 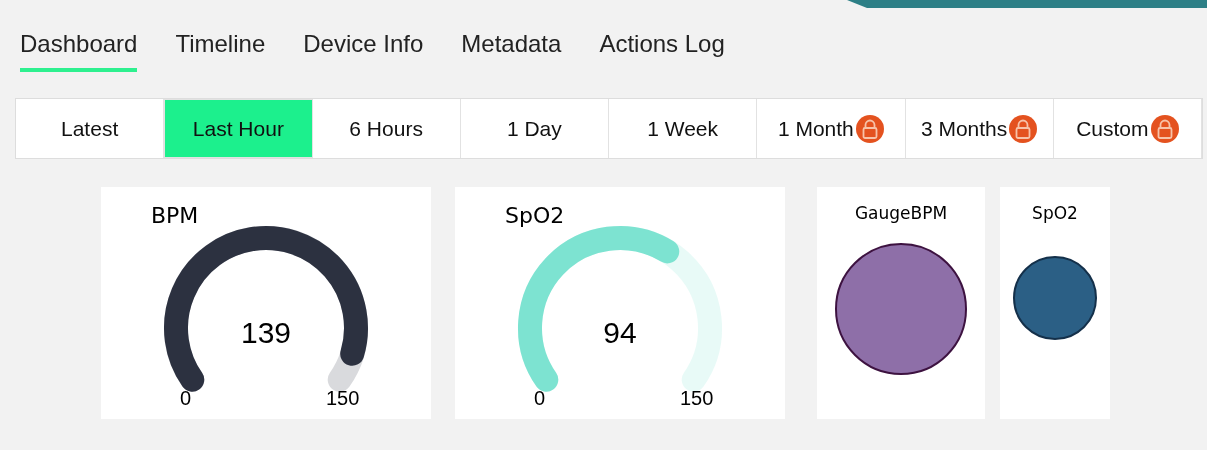 I want to click on gauge-value: 139, so click(x=266, y=333).